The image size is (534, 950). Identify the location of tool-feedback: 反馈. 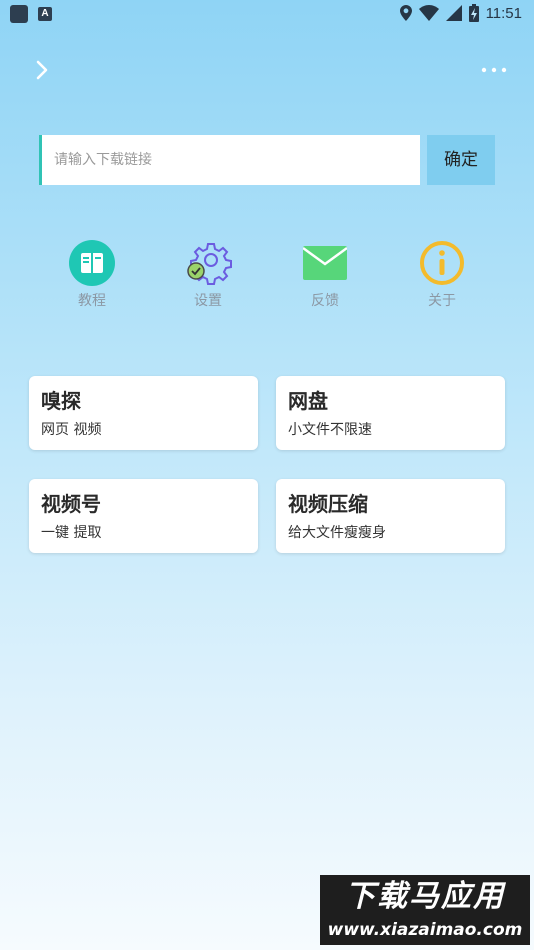
(325, 274).